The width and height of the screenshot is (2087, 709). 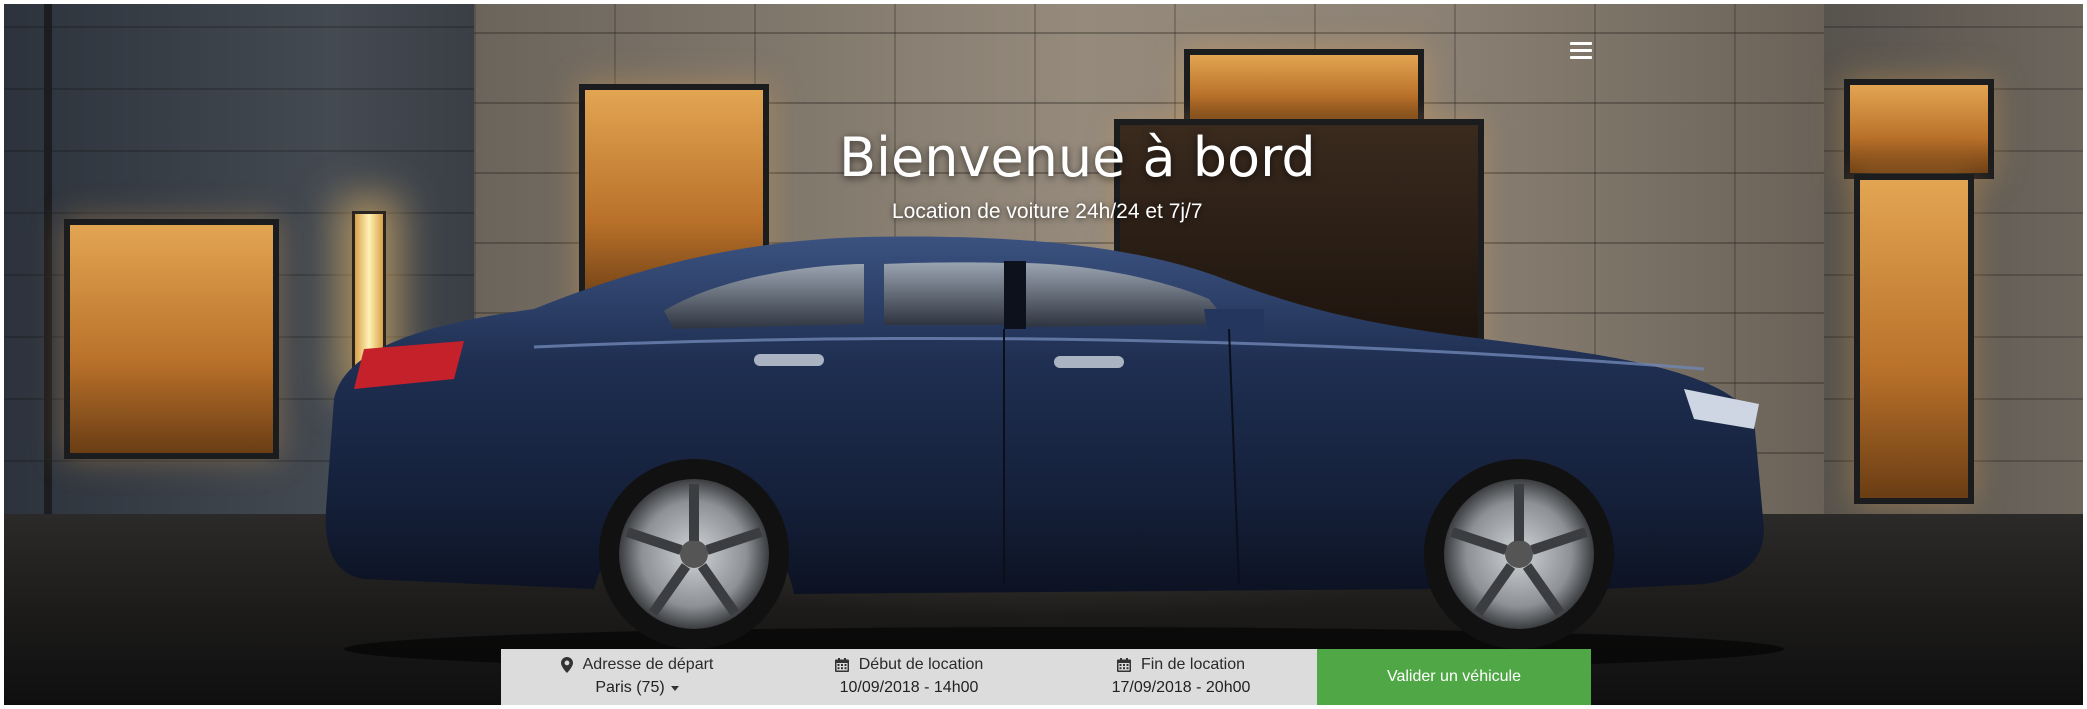 I want to click on end-date-label: Fin de location, so click(x=1193, y=664).